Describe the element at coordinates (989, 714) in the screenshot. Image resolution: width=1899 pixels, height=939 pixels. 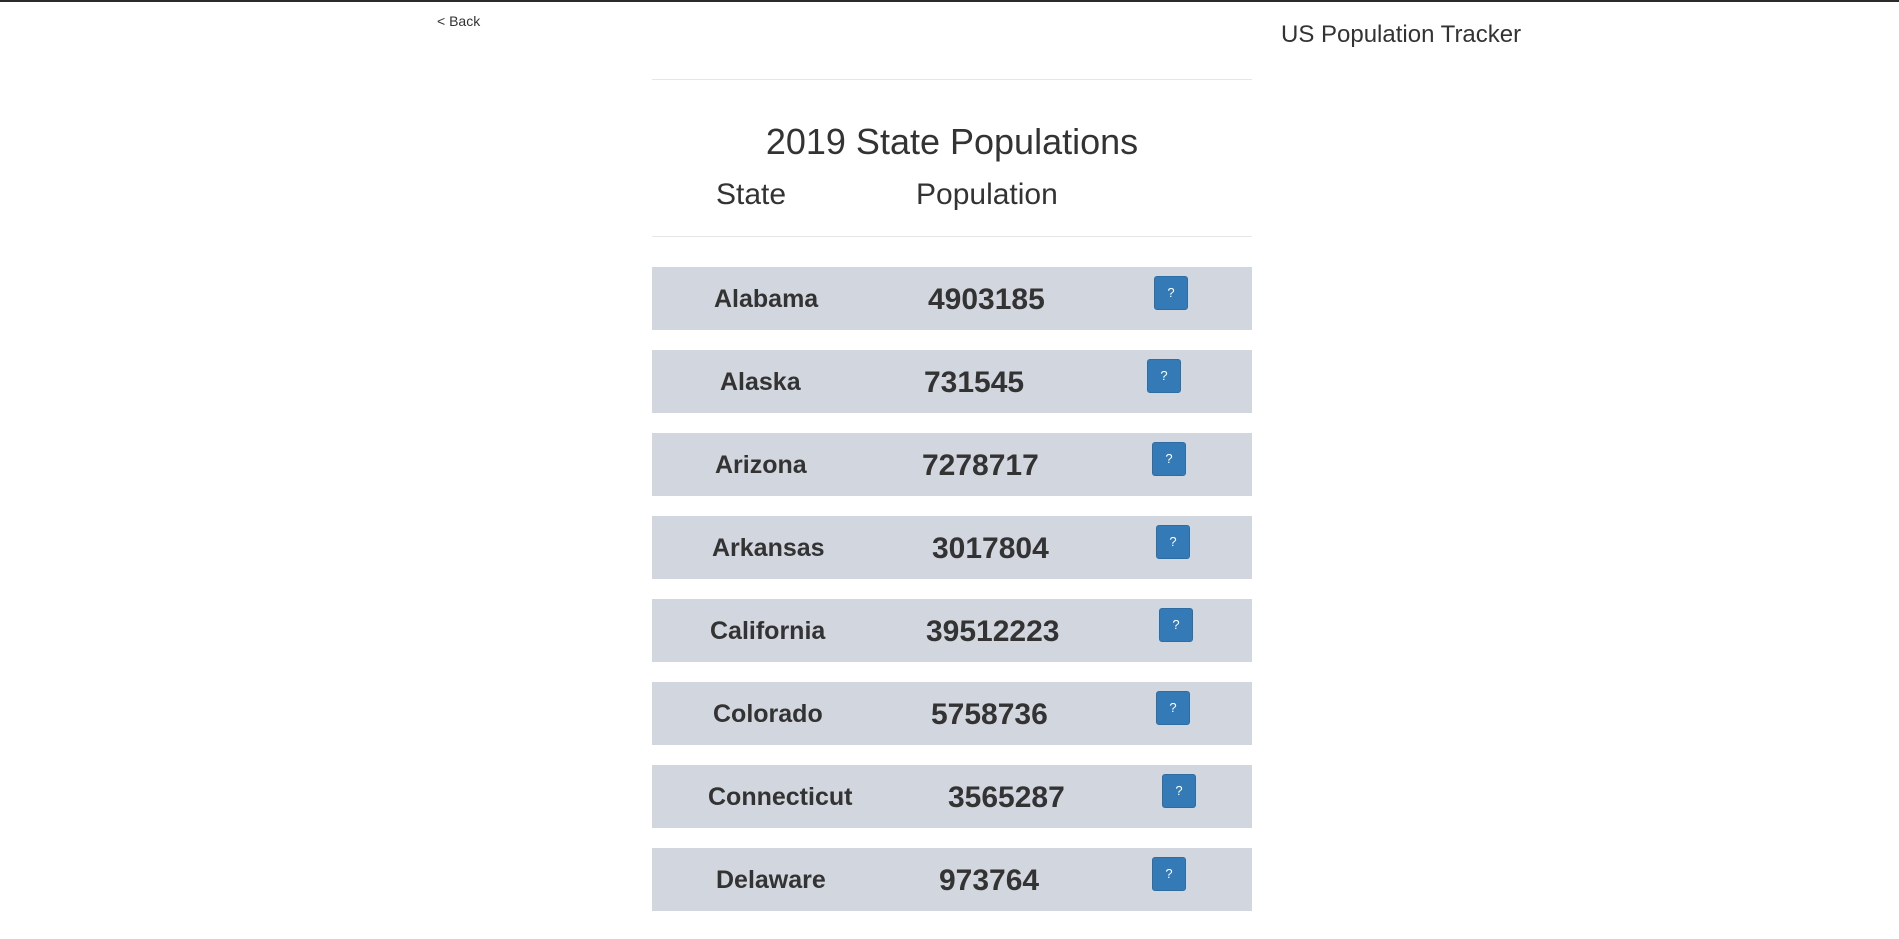
I see `state-population: 5758736` at that location.